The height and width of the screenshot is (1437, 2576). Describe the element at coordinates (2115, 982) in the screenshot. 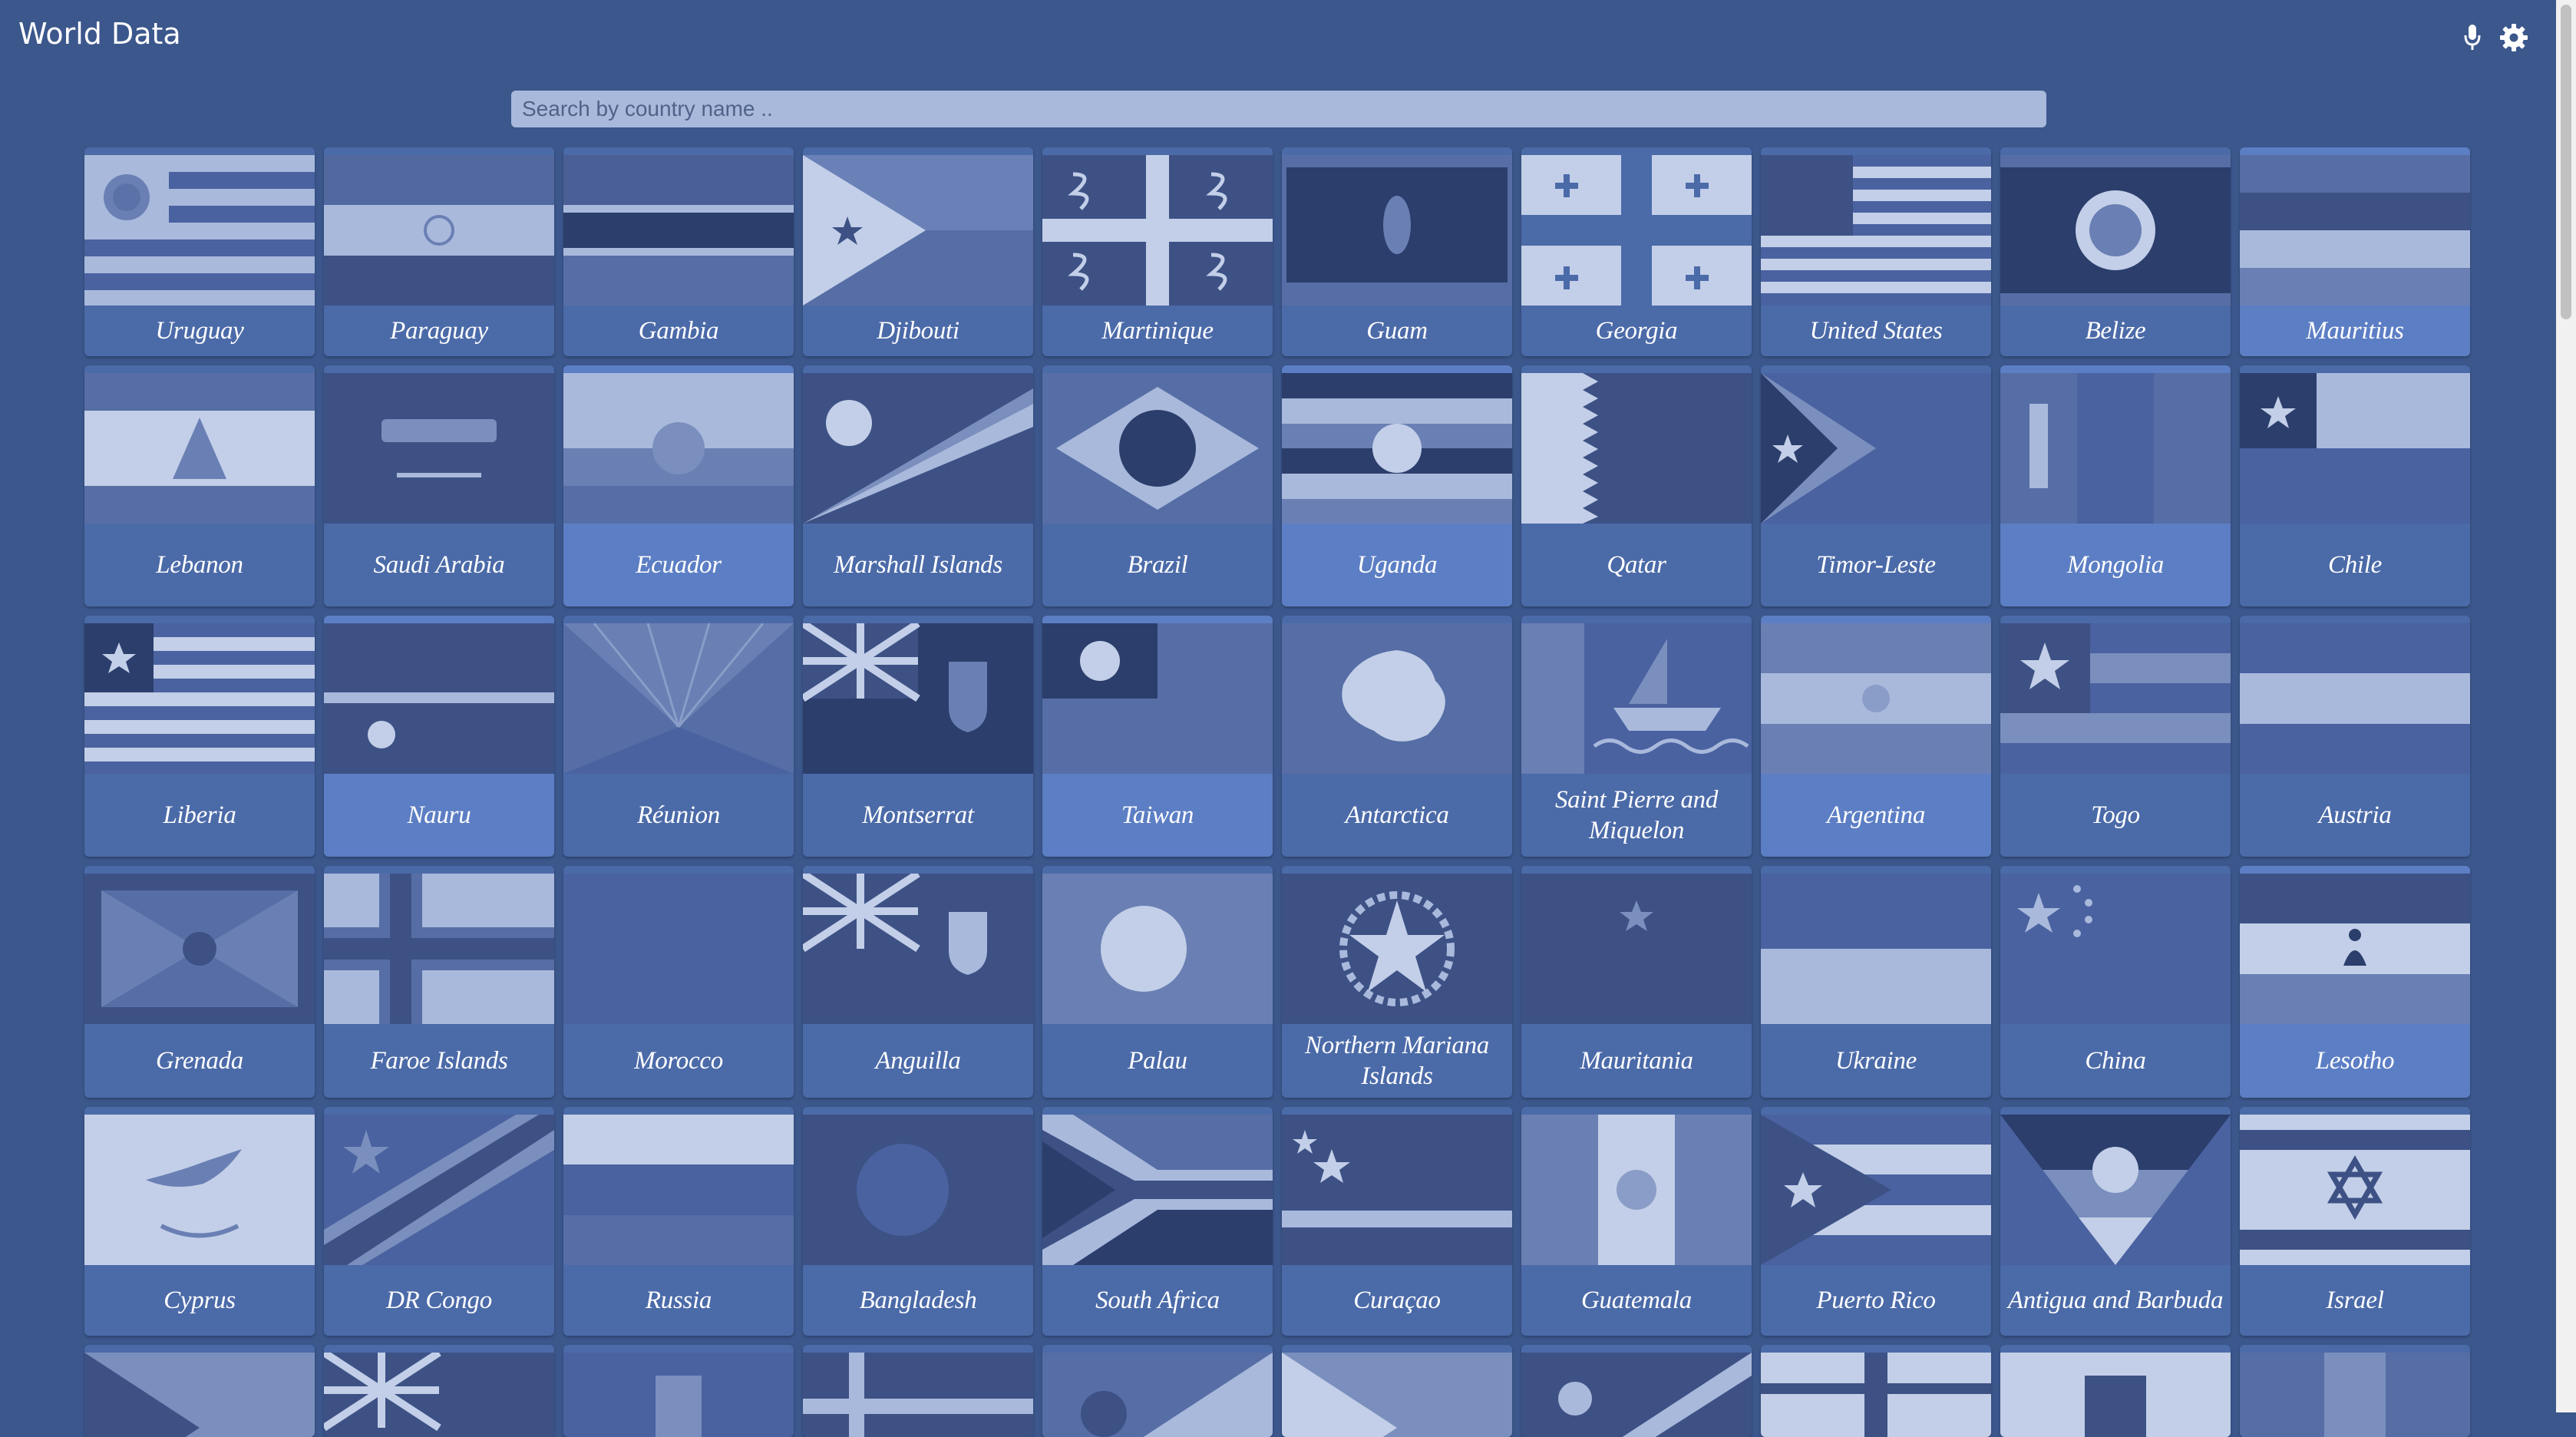

I see `country-card: China` at that location.